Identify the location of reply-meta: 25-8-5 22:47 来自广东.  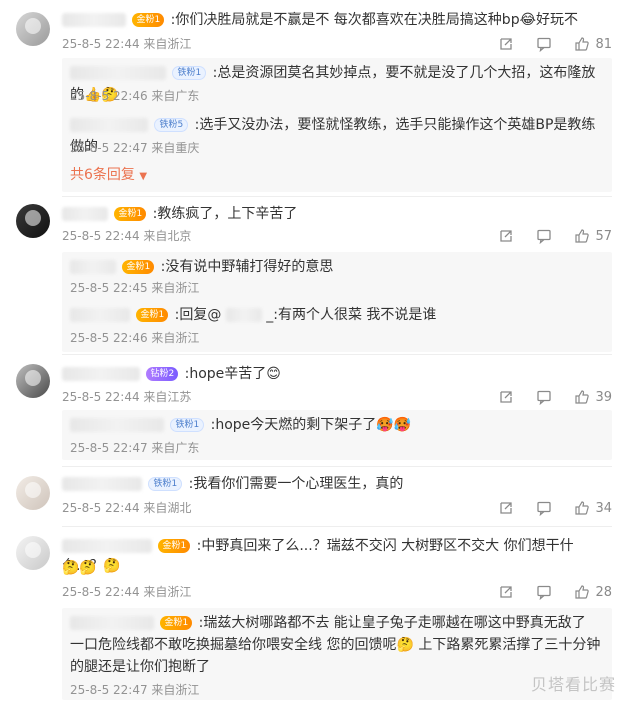
(135, 448).